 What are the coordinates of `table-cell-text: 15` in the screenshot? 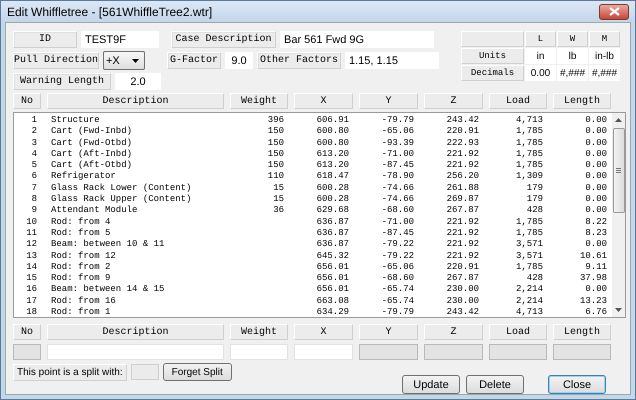 It's located at (31, 278).